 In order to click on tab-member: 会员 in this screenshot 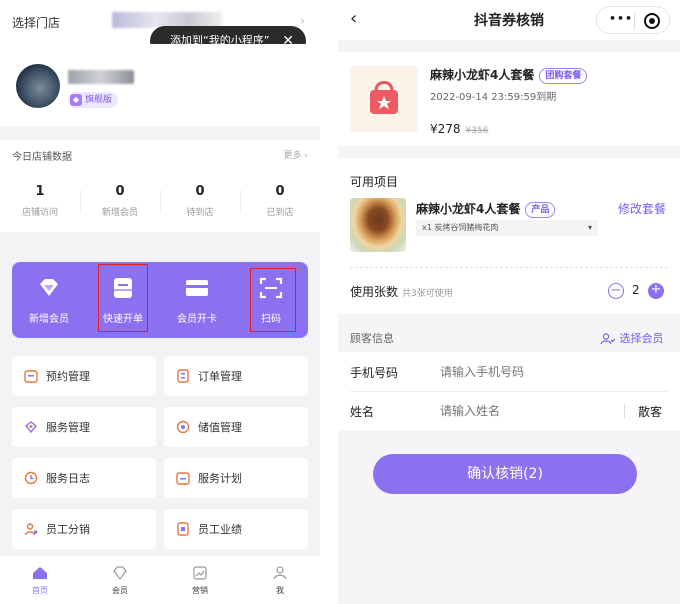, I will do `click(120, 581)`.